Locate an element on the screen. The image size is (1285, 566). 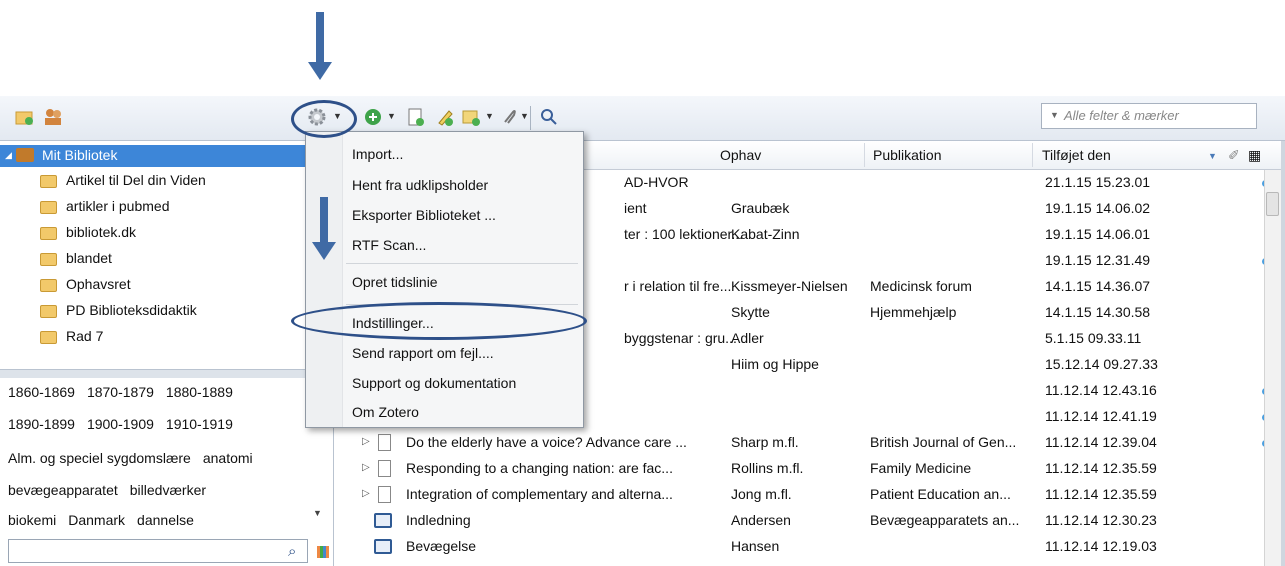
search-input: ▼ Alle felter & mærker is located at coordinates (1149, 116).